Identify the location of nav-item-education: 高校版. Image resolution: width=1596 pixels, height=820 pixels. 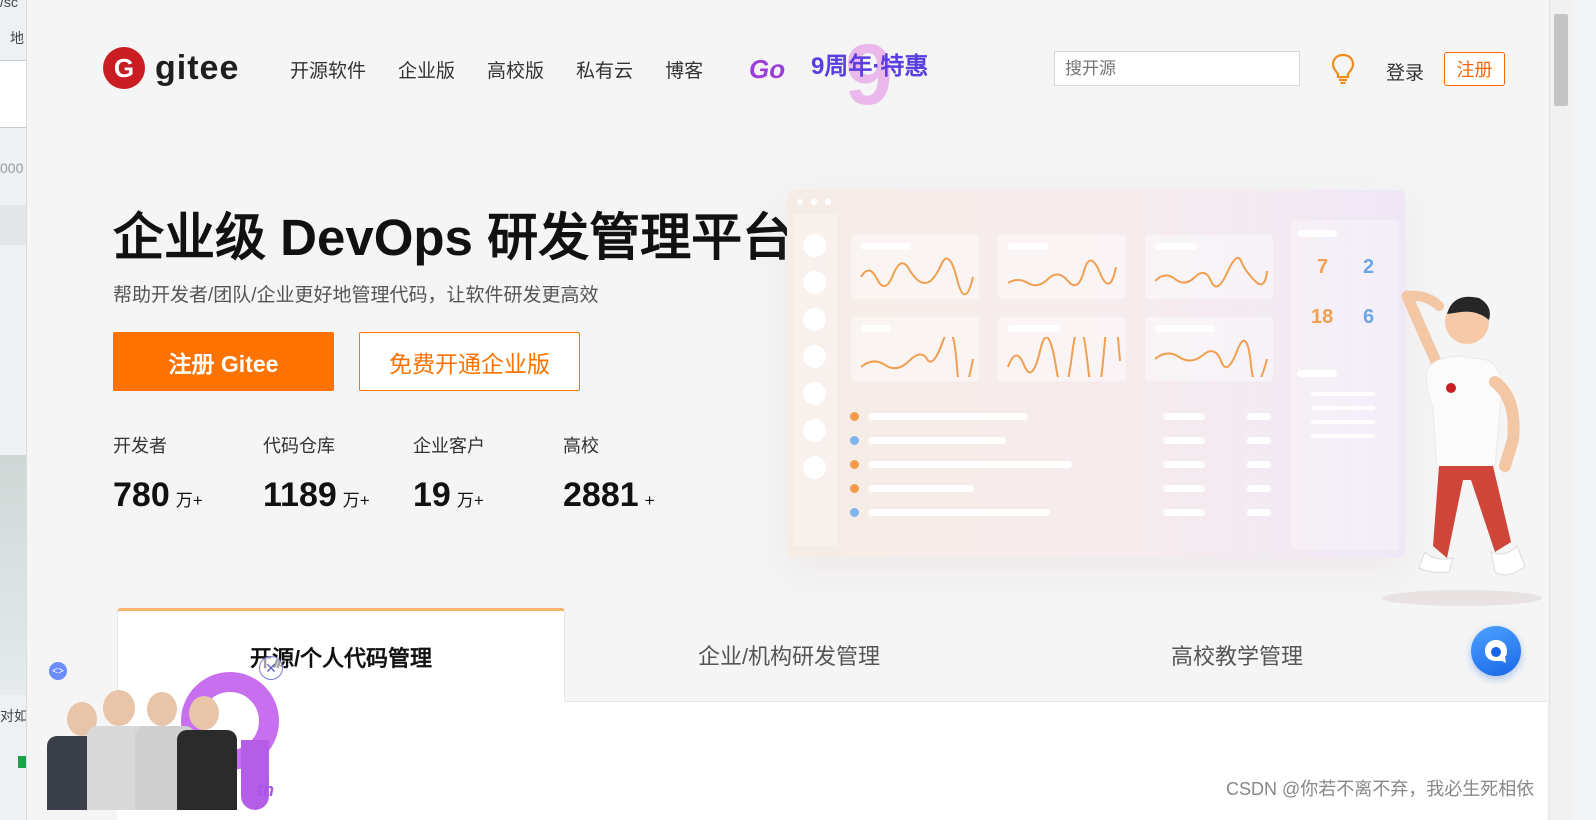
(515, 69).